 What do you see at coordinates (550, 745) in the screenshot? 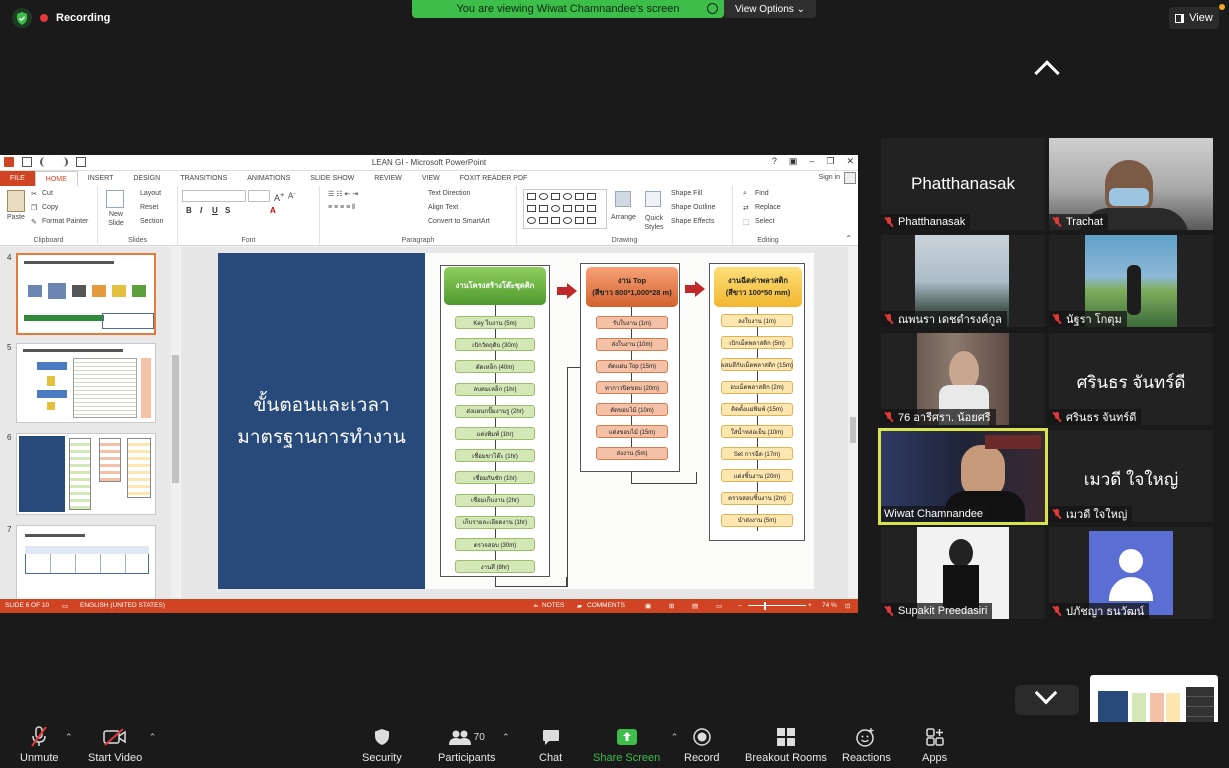
I see `chat-button: Chat` at bounding box center [550, 745].